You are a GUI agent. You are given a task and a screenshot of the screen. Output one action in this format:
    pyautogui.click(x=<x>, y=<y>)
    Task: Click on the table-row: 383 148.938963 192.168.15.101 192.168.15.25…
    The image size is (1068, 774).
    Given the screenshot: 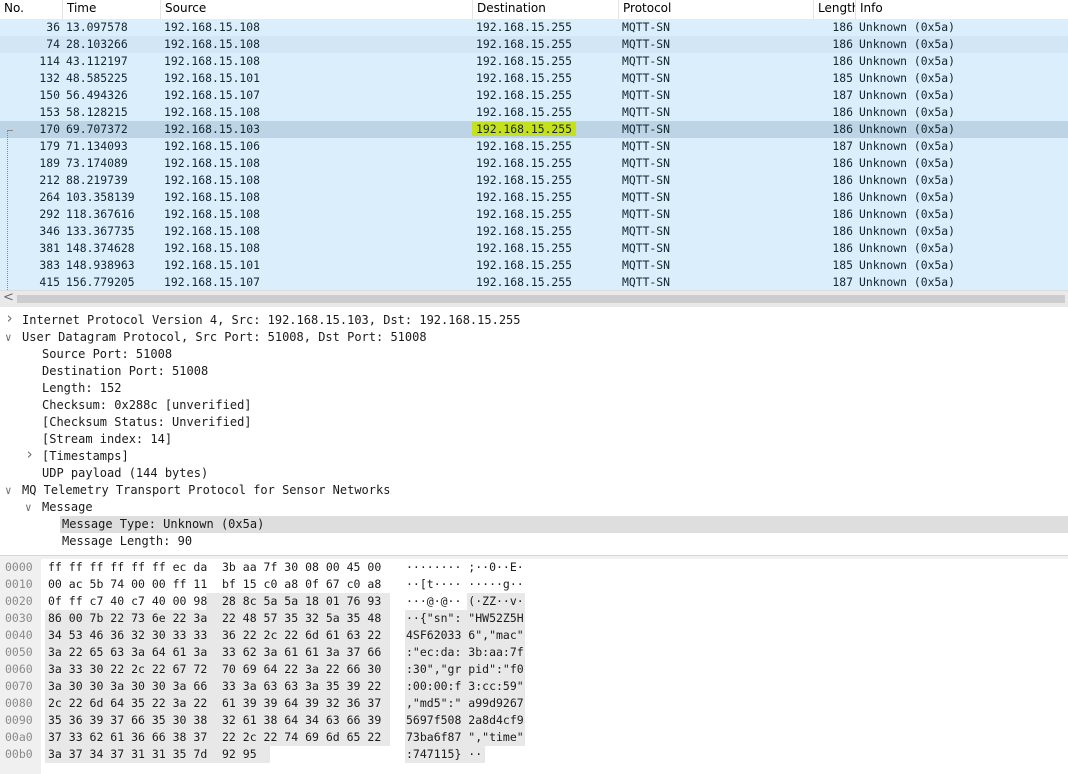 What is the action you would take?
    pyautogui.click(x=534, y=265)
    